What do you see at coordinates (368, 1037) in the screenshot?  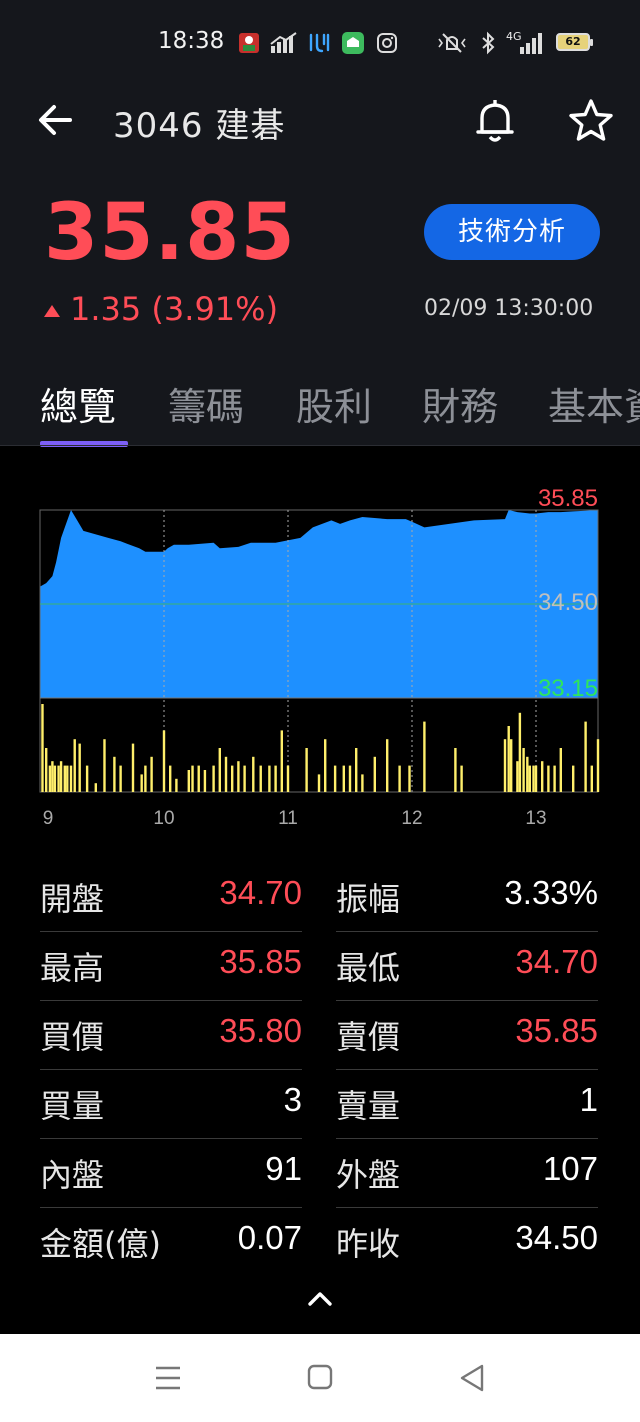 I see `stat-label: 賣價` at bounding box center [368, 1037].